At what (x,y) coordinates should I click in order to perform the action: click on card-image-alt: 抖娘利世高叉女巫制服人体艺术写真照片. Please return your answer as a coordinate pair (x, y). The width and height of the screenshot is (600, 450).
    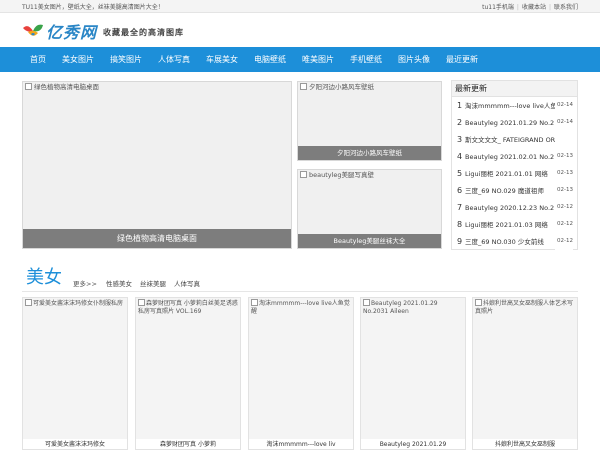
    Looking at the image, I should click on (524, 307).